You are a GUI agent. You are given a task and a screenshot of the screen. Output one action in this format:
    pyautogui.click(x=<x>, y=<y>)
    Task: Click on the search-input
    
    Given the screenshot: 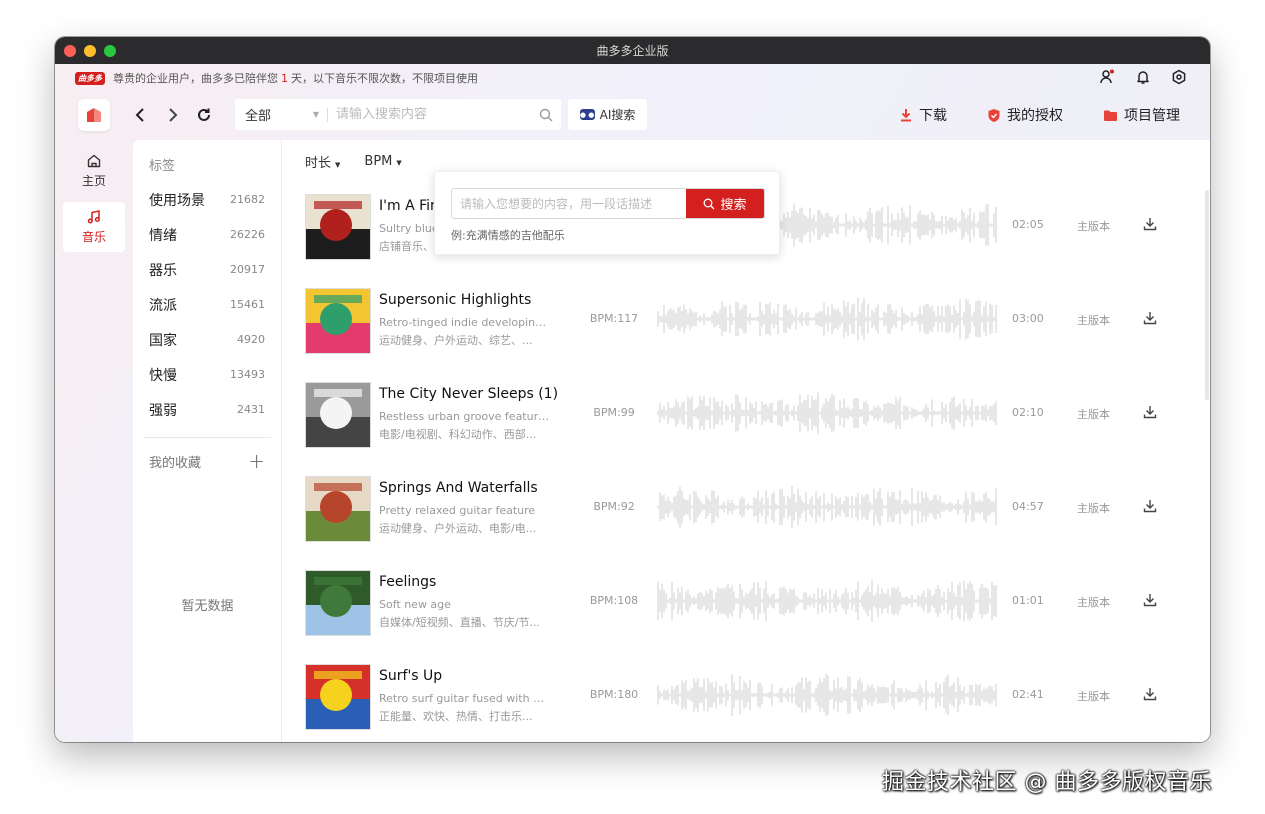 What is the action you would take?
    pyautogui.click(x=429, y=114)
    